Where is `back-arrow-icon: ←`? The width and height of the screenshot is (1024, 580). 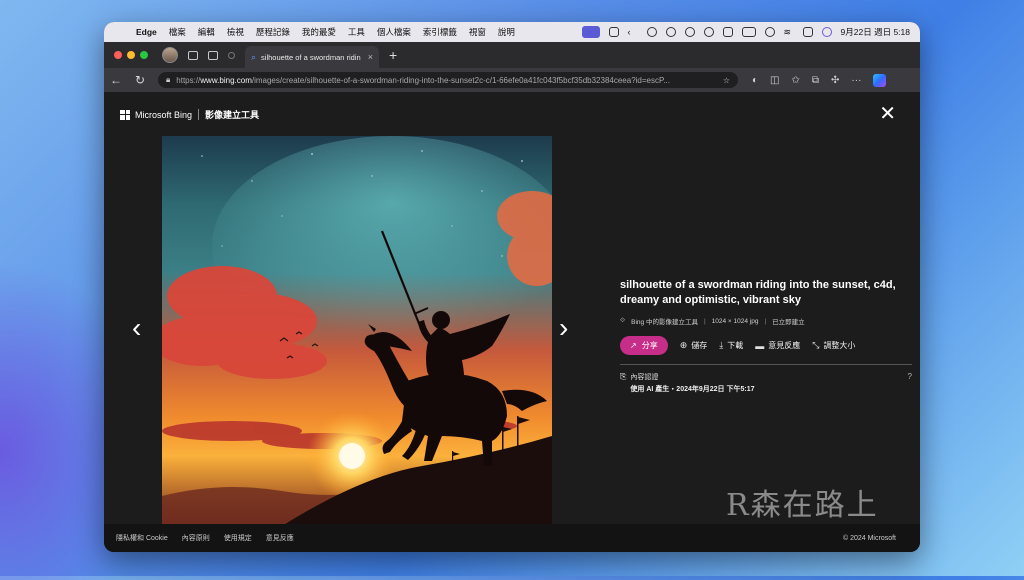 back-arrow-icon: ← is located at coordinates (116, 80).